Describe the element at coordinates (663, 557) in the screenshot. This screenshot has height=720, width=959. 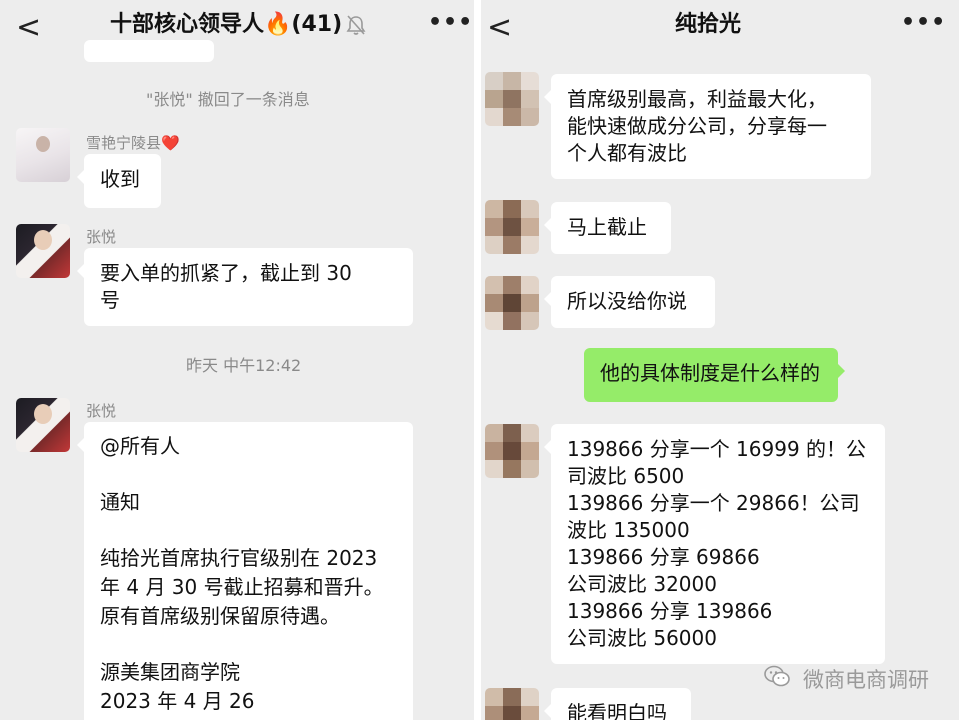
I see `message-text: 139866 分享 69866` at that location.